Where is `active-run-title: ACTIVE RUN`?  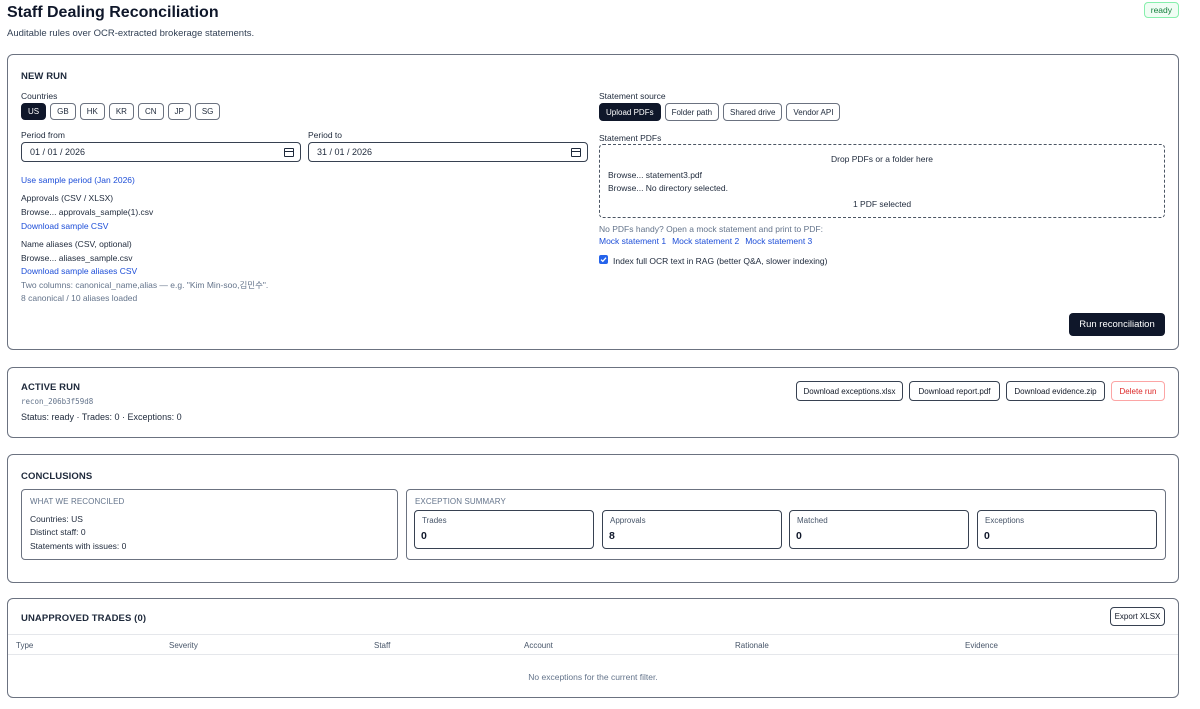 active-run-title: ACTIVE RUN is located at coordinates (51, 387).